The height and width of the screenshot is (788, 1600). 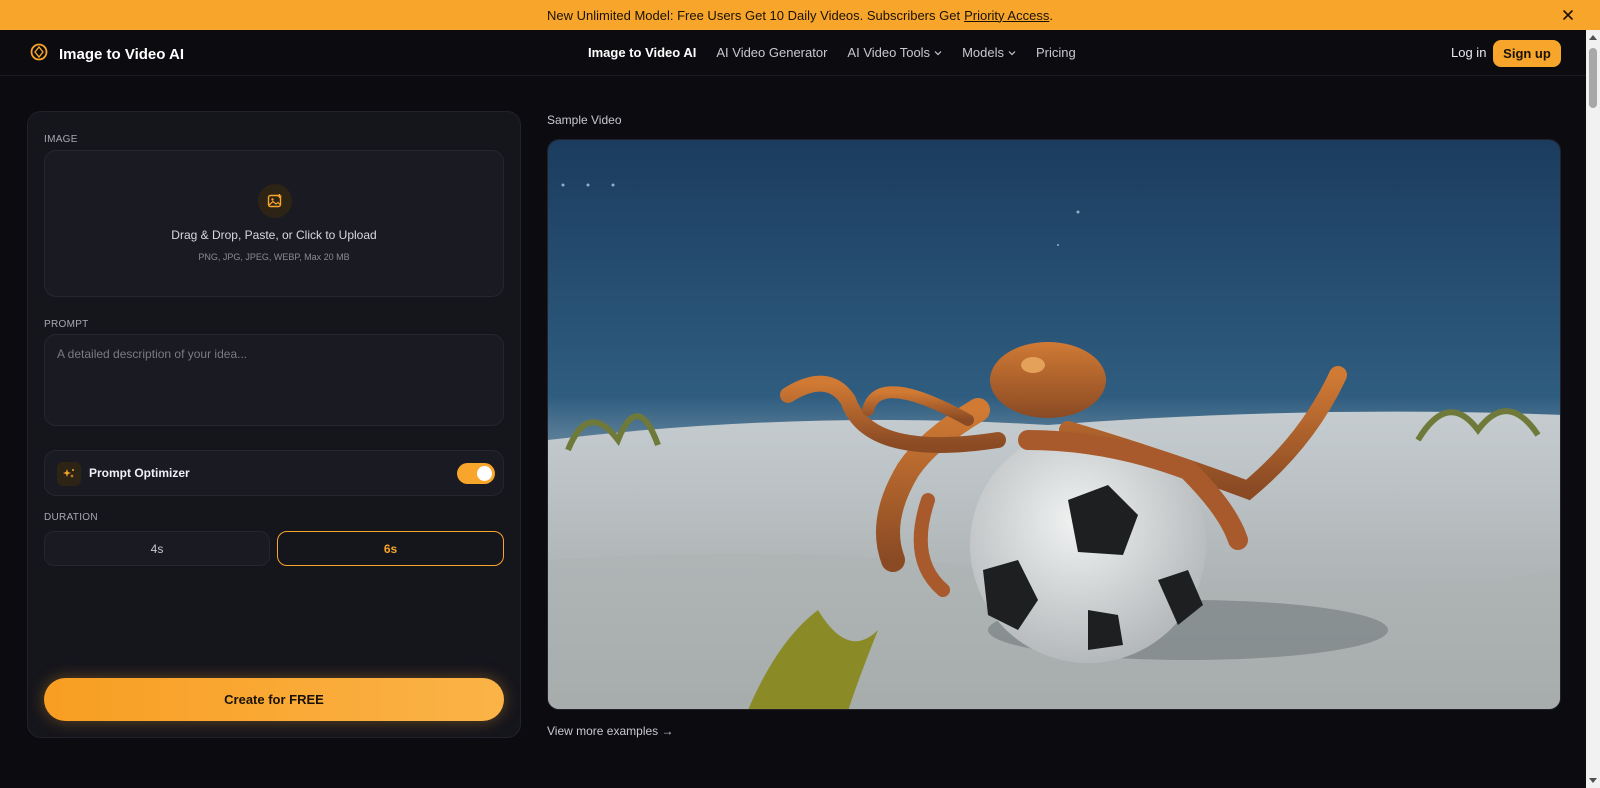 What do you see at coordinates (610, 731) in the screenshot?
I see `view-more-examples-link: View more examples →` at bounding box center [610, 731].